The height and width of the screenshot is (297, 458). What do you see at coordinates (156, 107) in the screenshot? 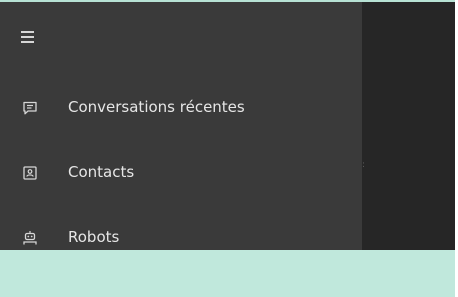
I see `nav-item-label: Conversations récentes` at bounding box center [156, 107].